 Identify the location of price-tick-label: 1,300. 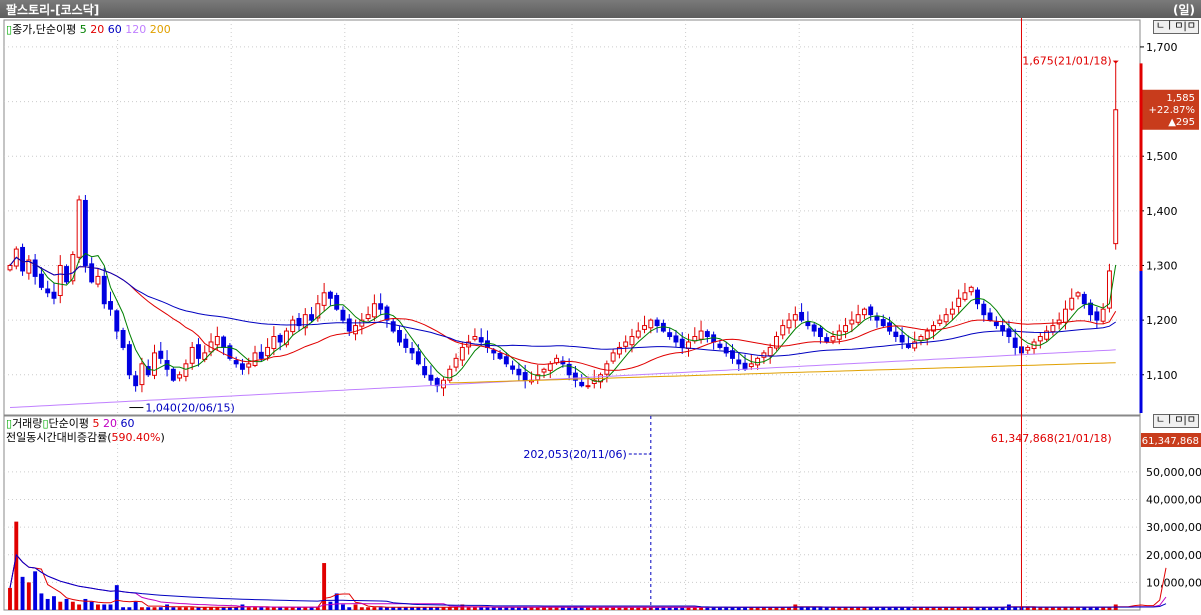
(1162, 265).